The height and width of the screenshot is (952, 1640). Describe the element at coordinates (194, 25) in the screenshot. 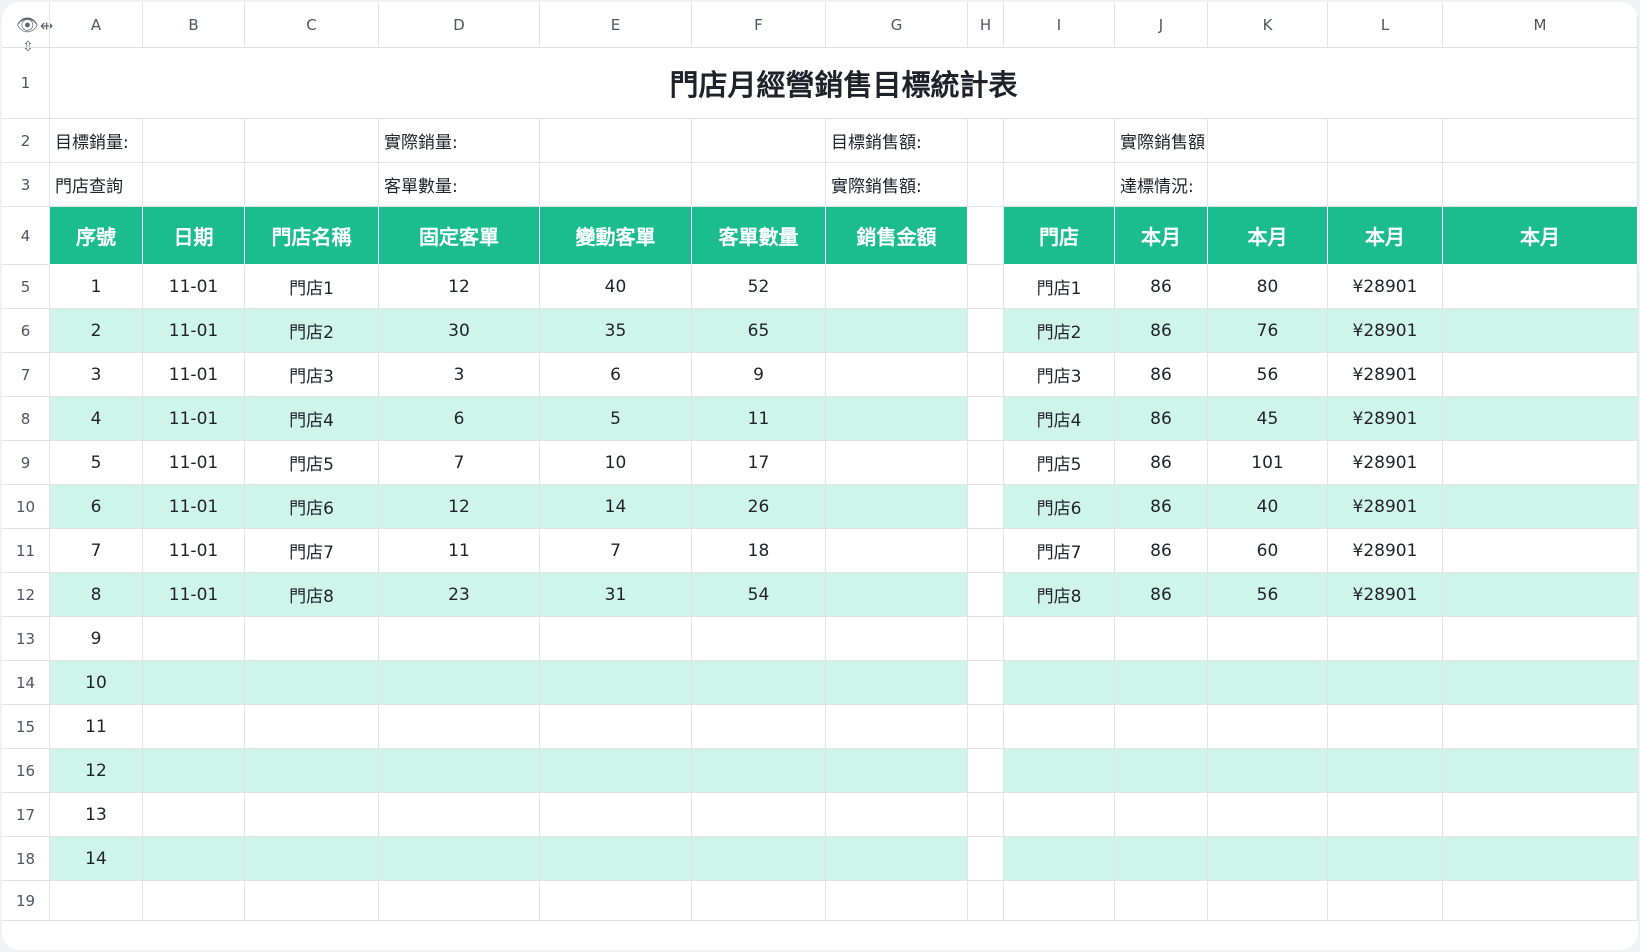

I see `column-header-B: B` at that location.